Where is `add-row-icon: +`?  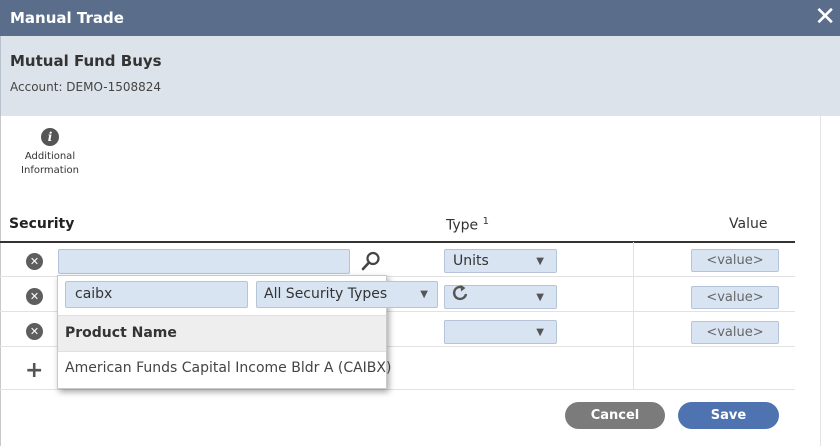 add-row-icon: + is located at coordinates (34, 371).